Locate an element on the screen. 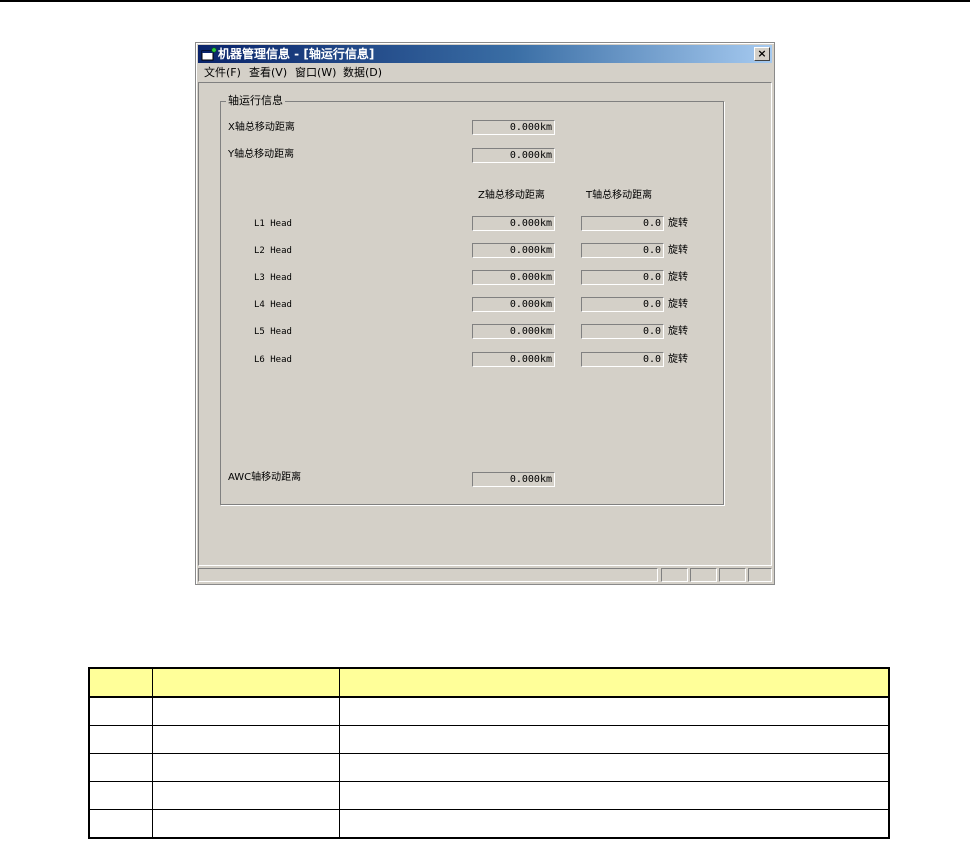  head-row-label: L4 Head is located at coordinates (273, 305).